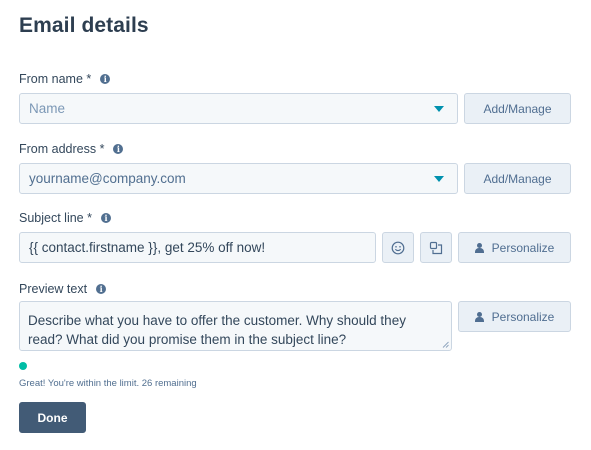  Describe the element at coordinates (55, 79) in the screenshot. I see `from-name-label-text: From name *` at that location.